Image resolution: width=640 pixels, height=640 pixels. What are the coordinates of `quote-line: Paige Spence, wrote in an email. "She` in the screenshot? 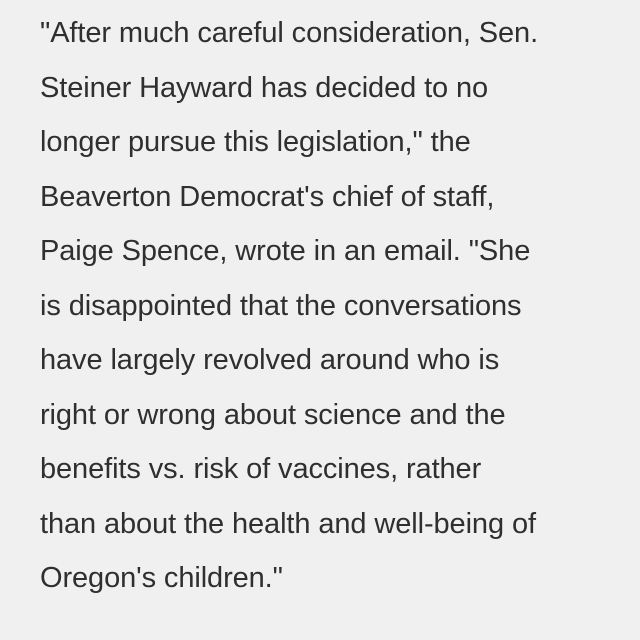 It's located at (285, 251).